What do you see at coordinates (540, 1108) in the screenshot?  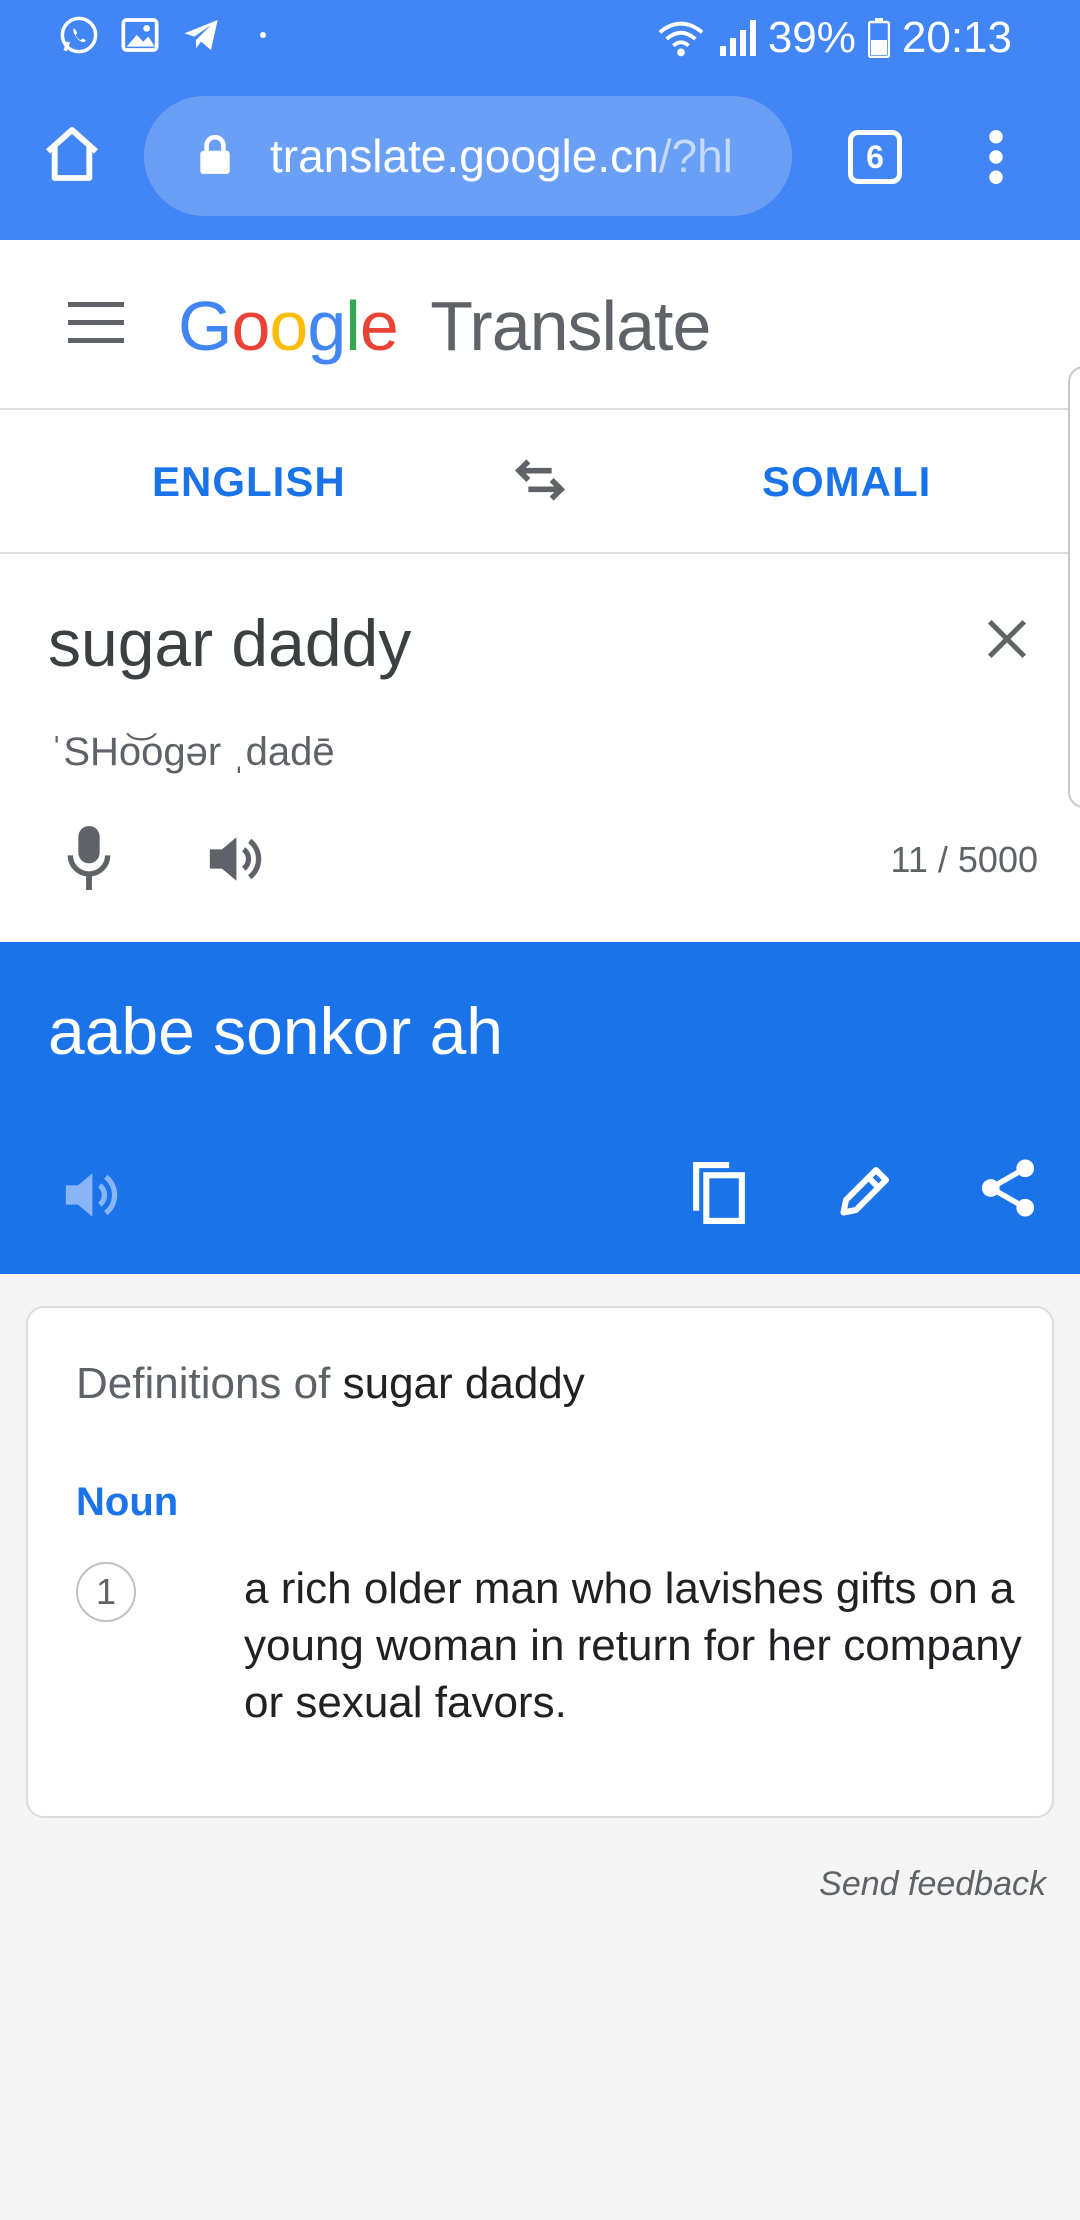 I see `translation-panel: aabe sonkor ah` at bounding box center [540, 1108].